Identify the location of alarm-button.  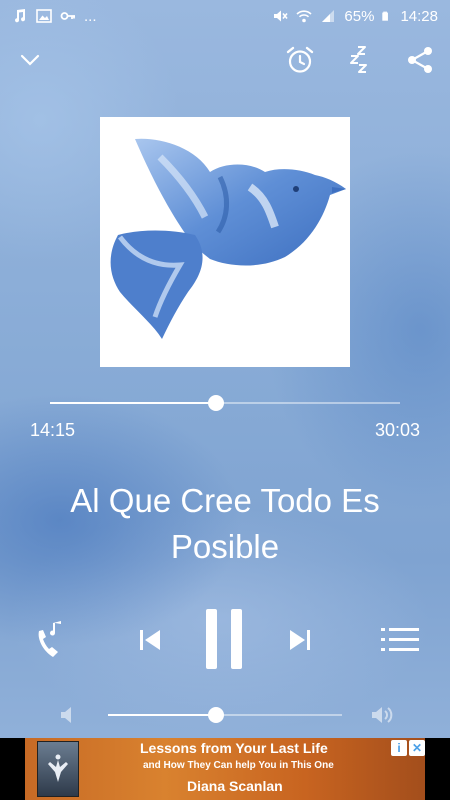
(300, 60).